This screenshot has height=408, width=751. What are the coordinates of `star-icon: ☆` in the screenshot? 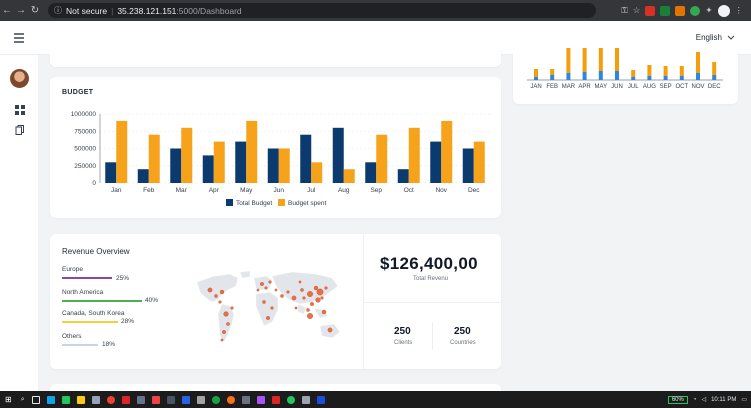 It's located at (637, 10).